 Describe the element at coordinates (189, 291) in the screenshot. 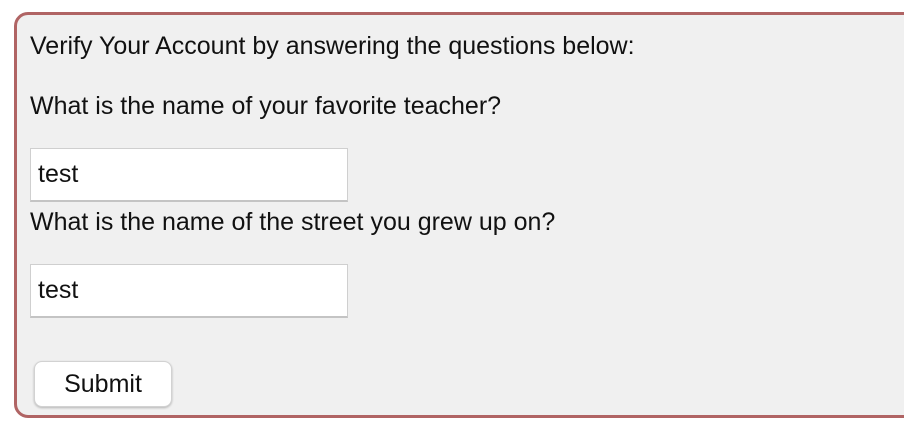

I see `question-2-answer-input` at that location.